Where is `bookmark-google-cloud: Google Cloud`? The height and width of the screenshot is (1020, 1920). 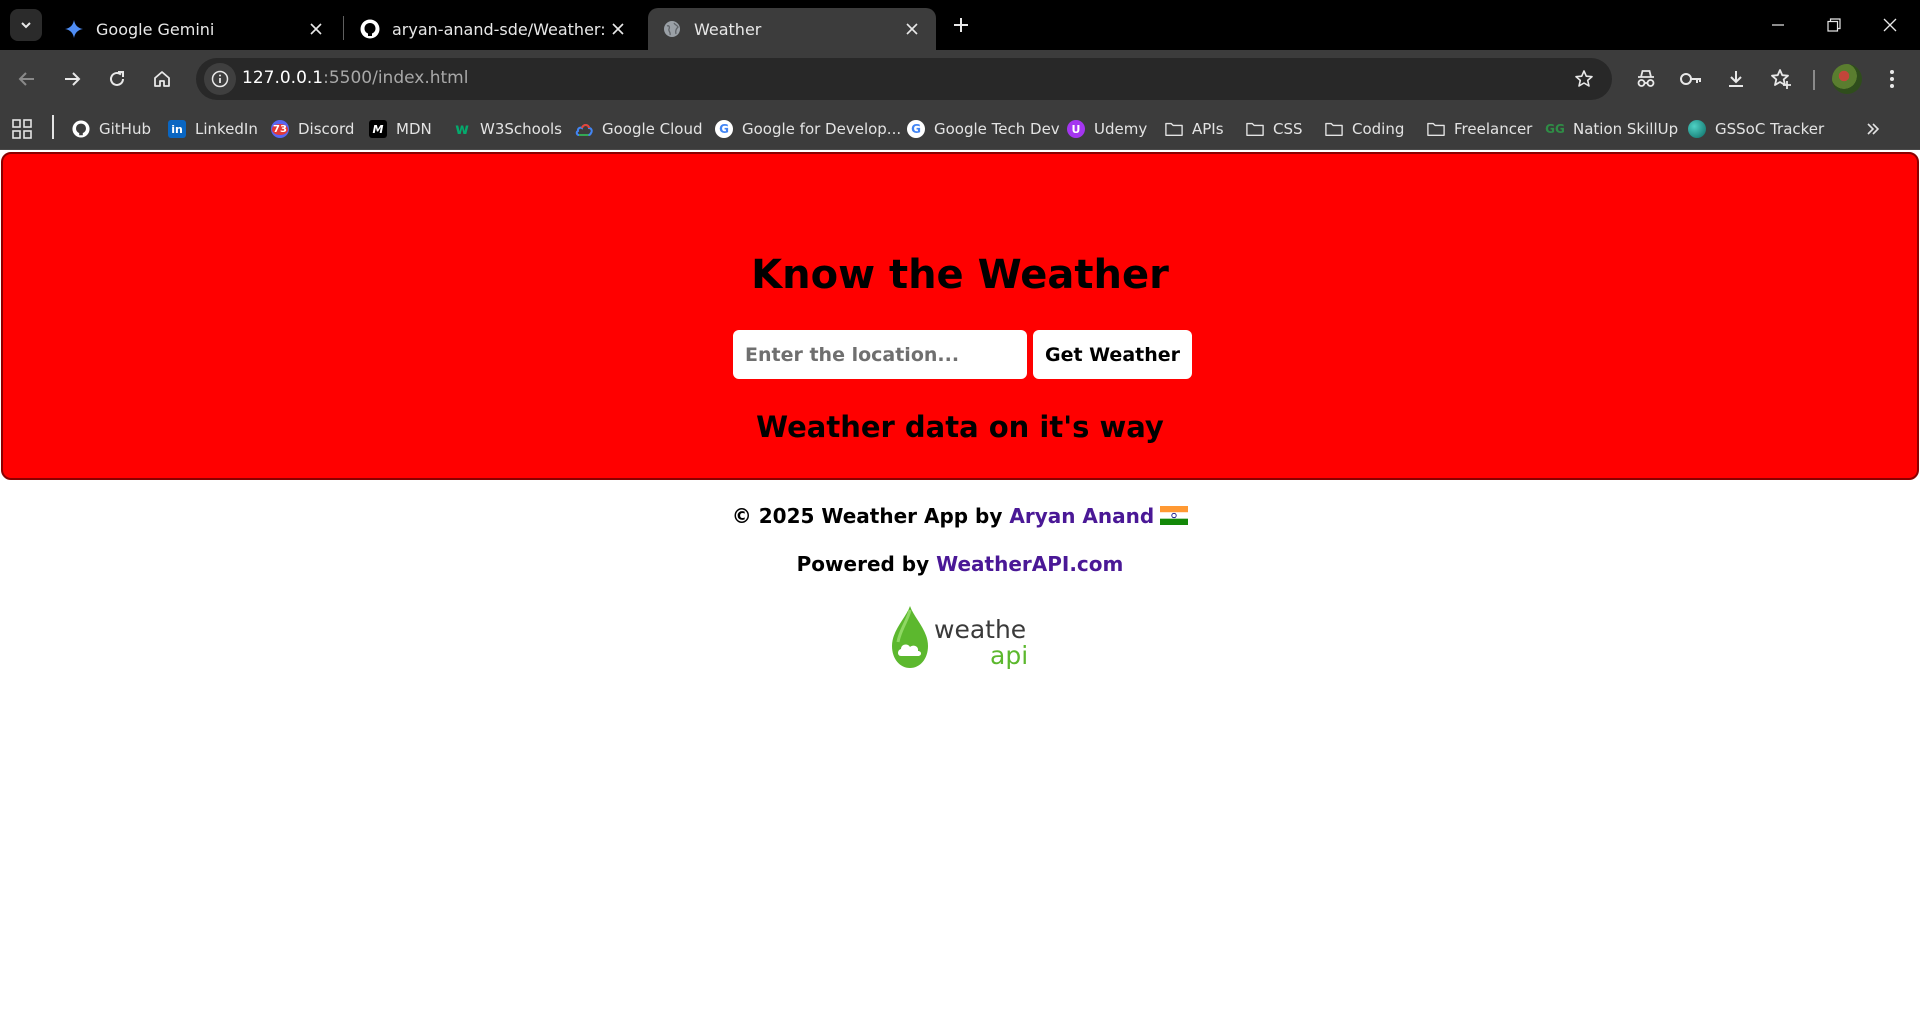 bookmark-google-cloud: Google Cloud is located at coordinates (639, 129).